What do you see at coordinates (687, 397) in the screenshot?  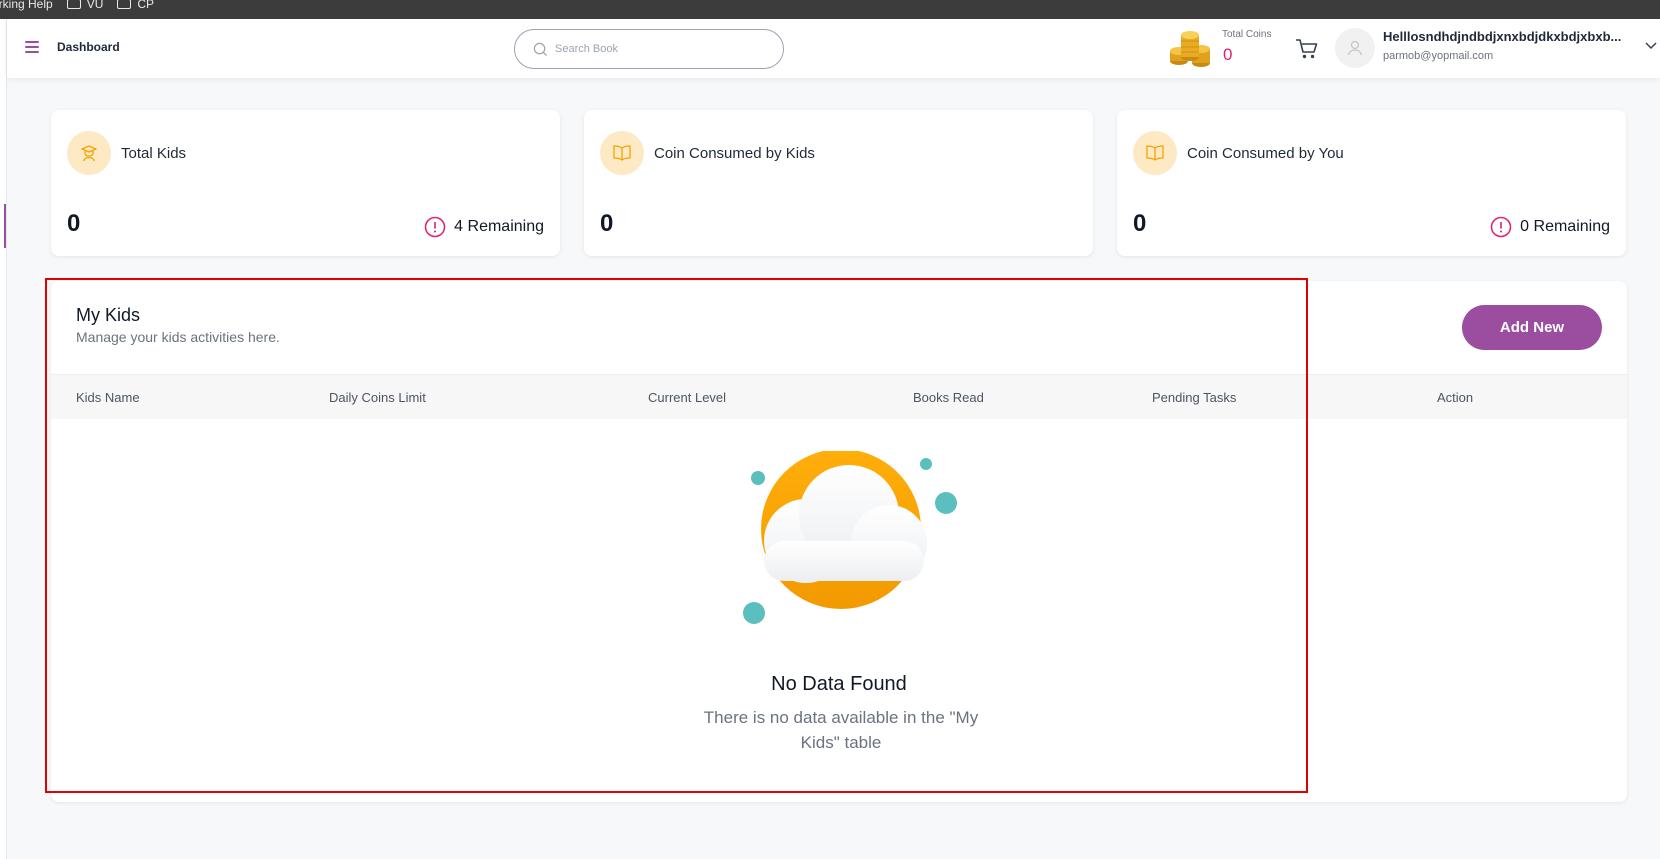 I see `column-current-level: Current Level` at bounding box center [687, 397].